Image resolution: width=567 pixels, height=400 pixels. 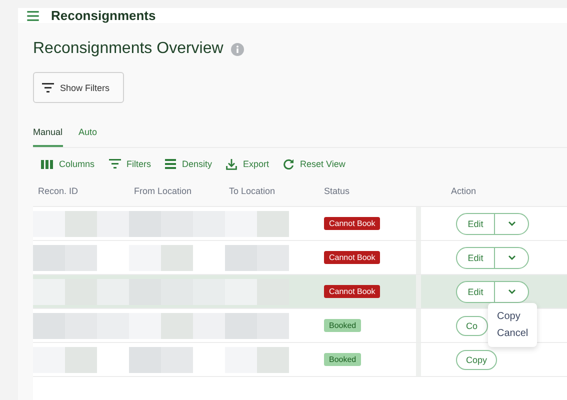 I want to click on density-button: Density, so click(x=188, y=164).